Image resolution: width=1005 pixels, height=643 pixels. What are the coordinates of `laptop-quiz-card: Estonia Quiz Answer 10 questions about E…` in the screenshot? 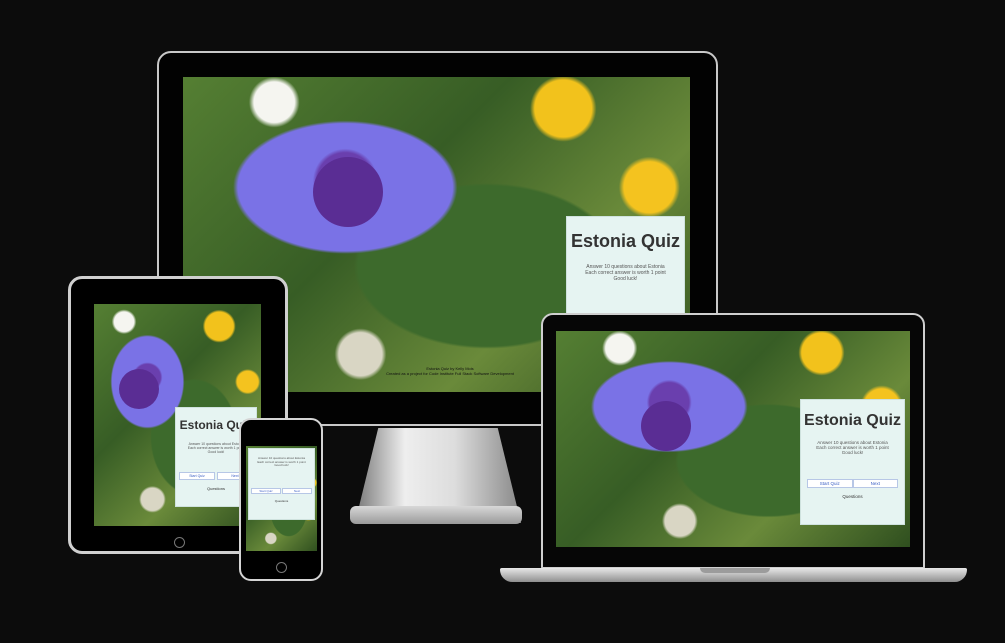 It's located at (852, 462).